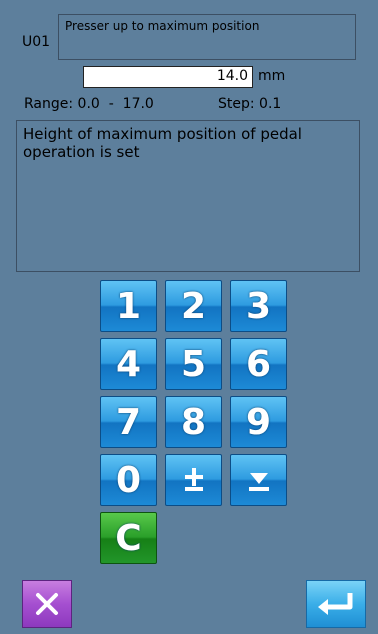 This screenshot has height=634, width=378. What do you see at coordinates (128, 538) in the screenshot?
I see `clear-button: C` at bounding box center [128, 538].